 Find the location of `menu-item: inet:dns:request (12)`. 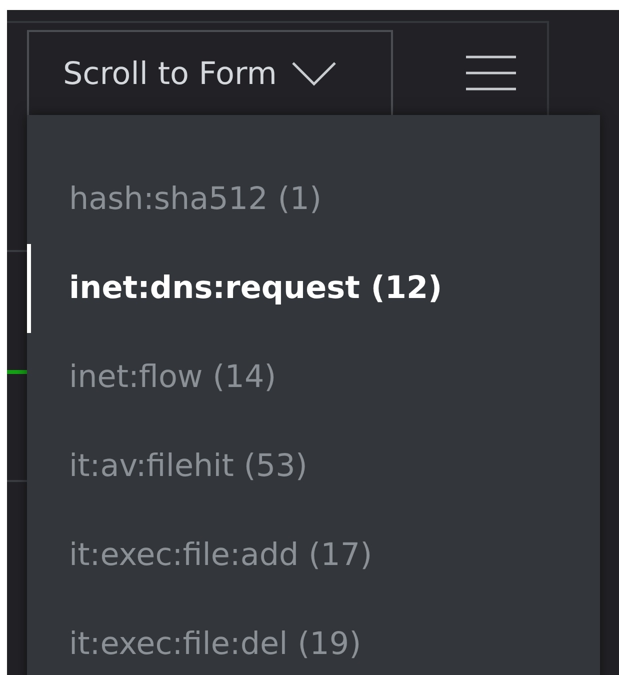

menu-item: inet:dns:request (12) is located at coordinates (239, 288).